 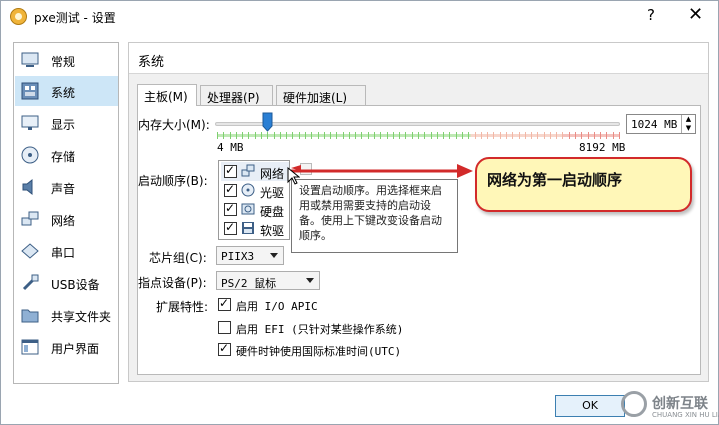 I want to click on sidebar-item-label: 常规, so click(x=63, y=62).